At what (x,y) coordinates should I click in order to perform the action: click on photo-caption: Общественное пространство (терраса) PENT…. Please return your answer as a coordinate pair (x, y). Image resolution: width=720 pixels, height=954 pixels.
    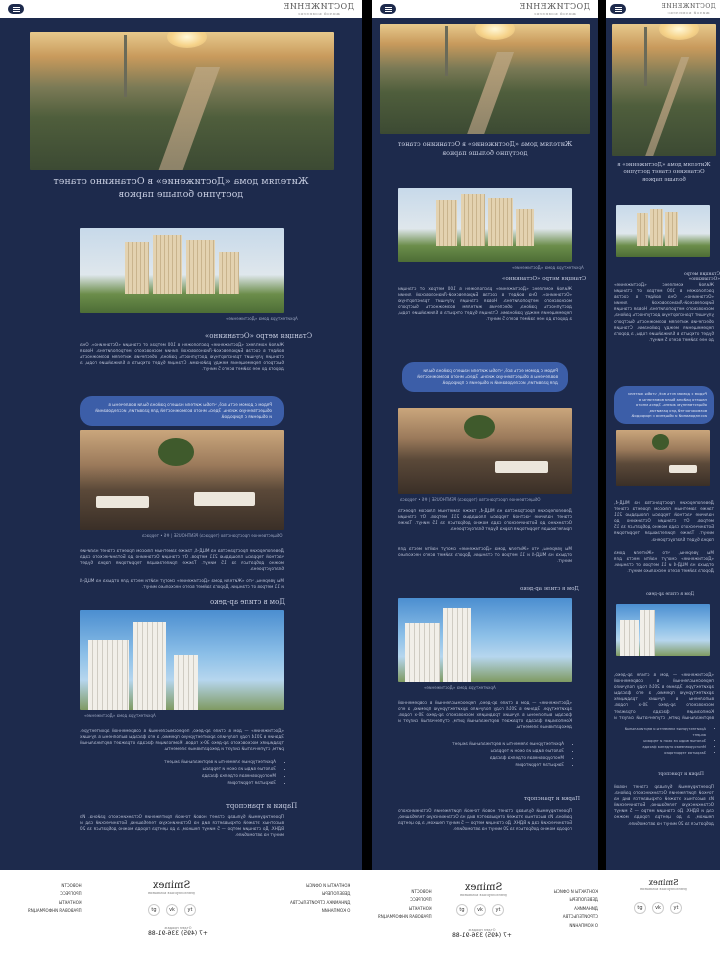
    Looking at the image, I should click on (212, 535).